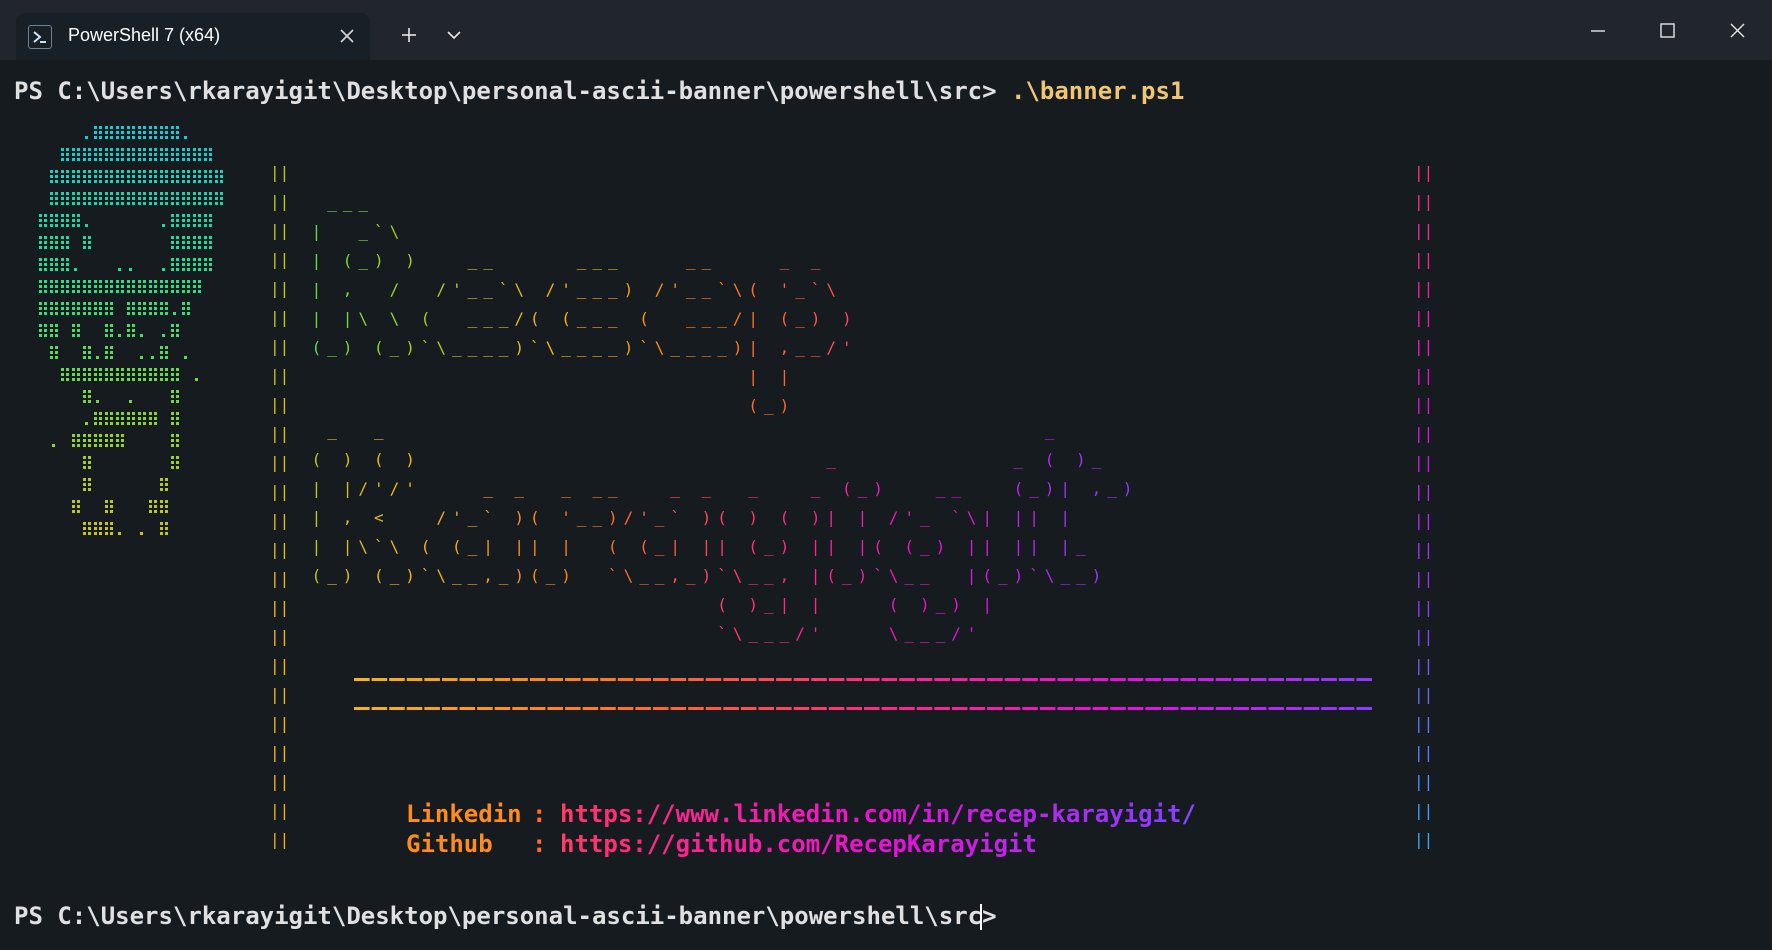  I want to click on close-window-button, so click(1737, 30).